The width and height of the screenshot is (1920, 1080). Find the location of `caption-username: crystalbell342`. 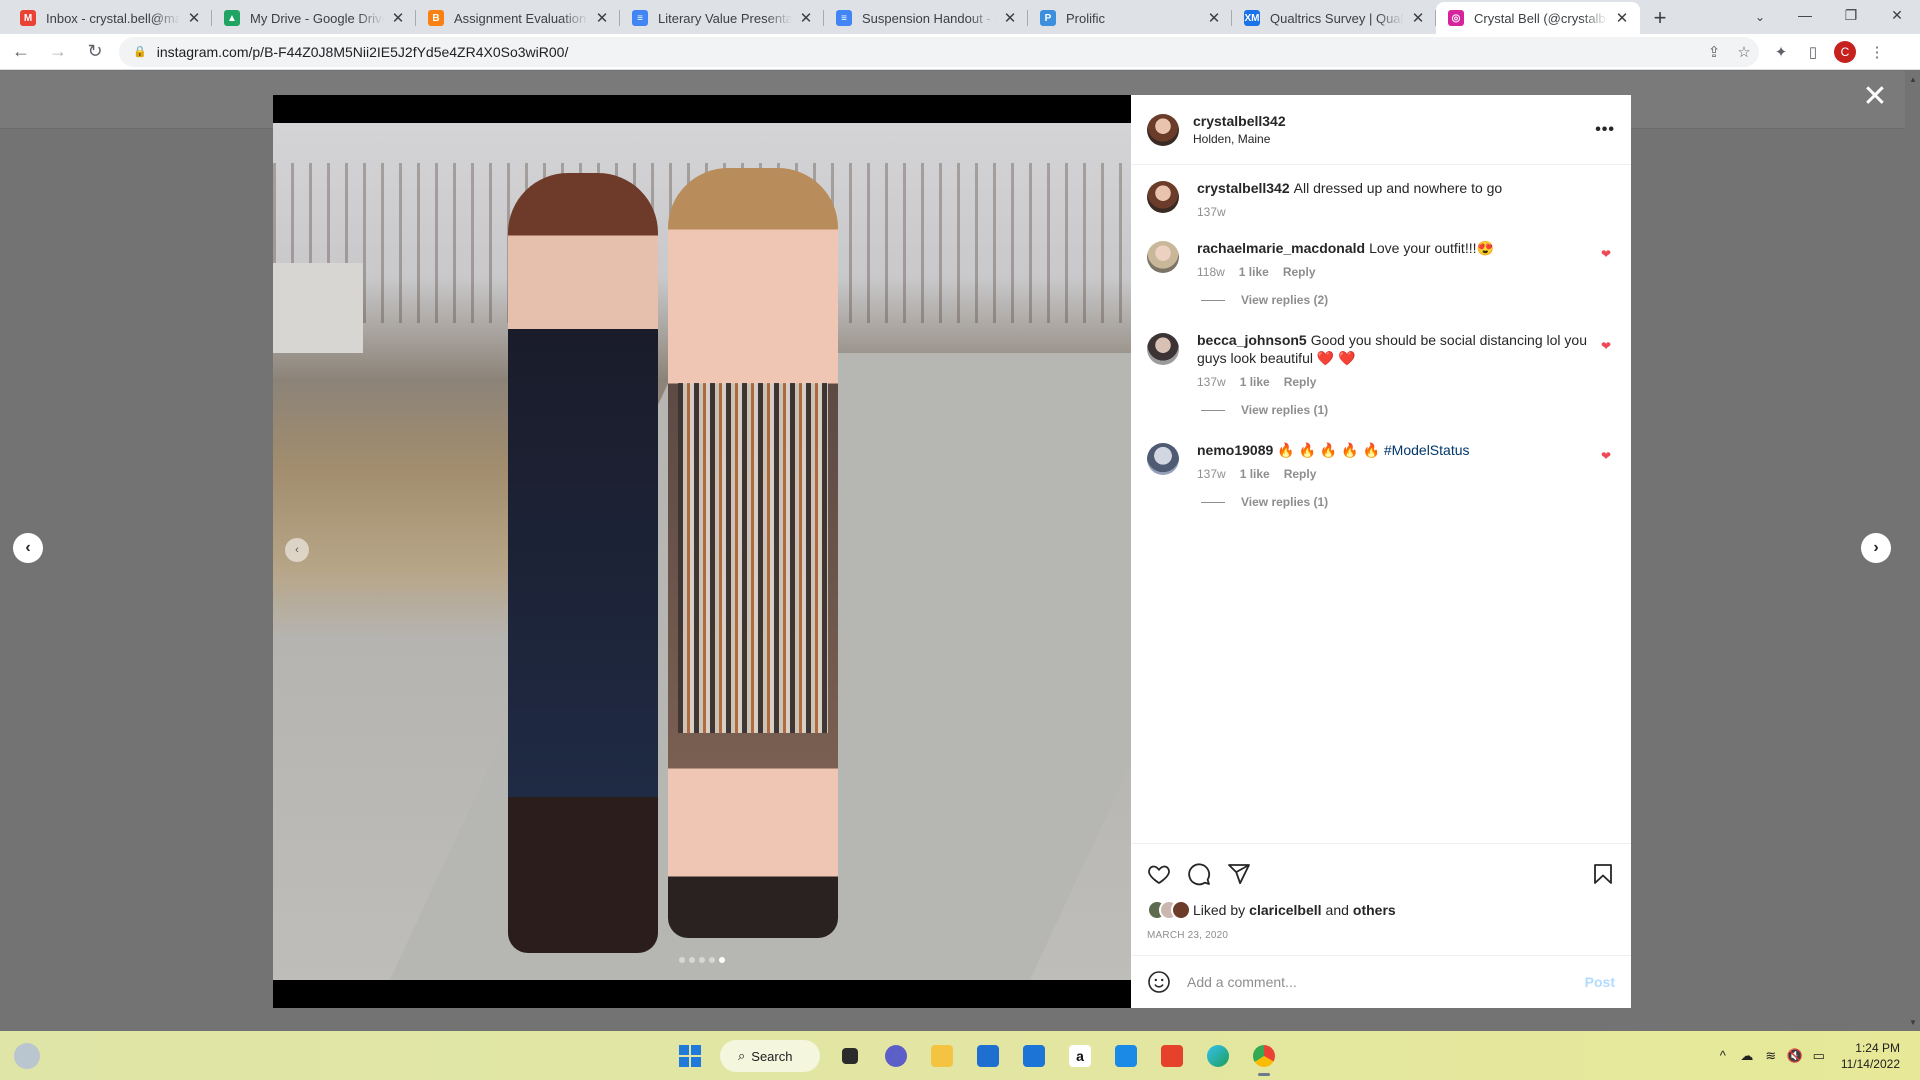

caption-username: crystalbell342 is located at coordinates (1243, 188).